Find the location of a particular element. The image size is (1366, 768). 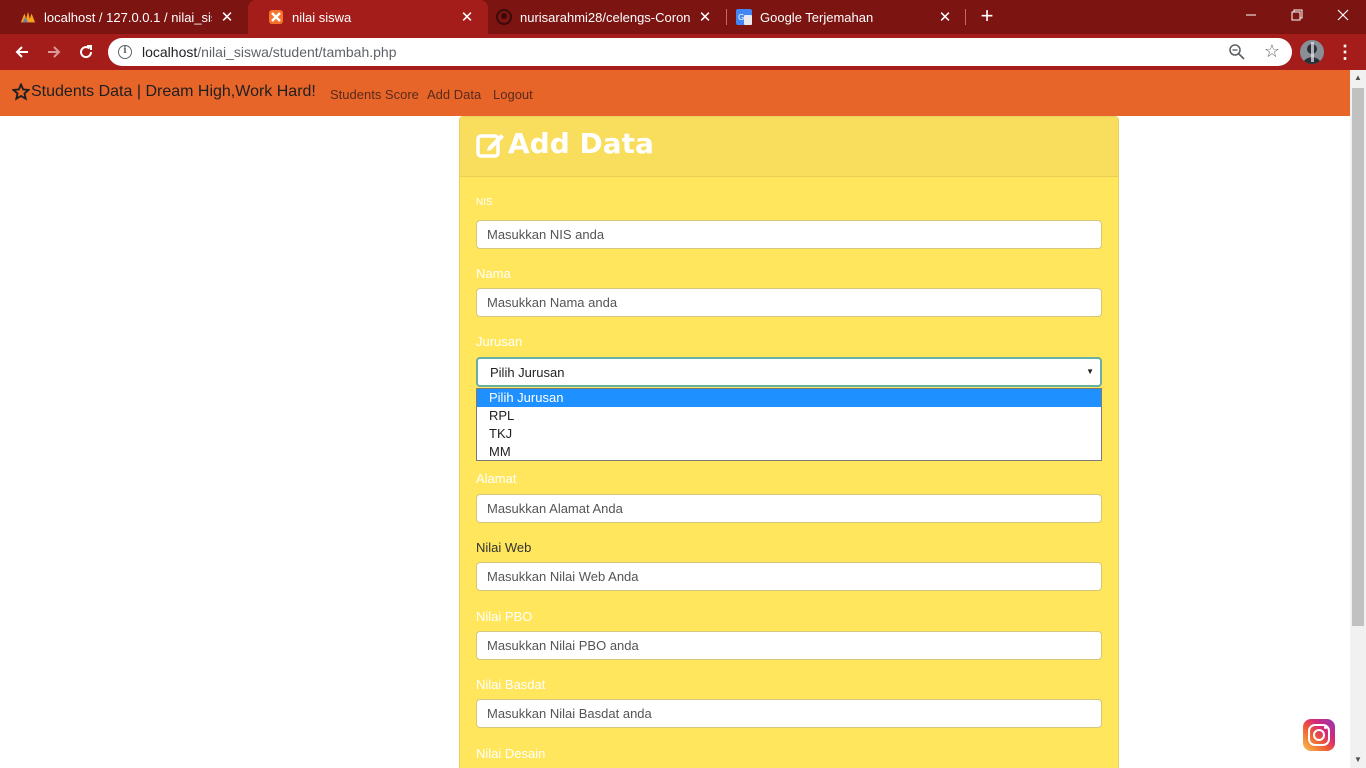

nav-link-students-score: Students Score is located at coordinates (374, 94).